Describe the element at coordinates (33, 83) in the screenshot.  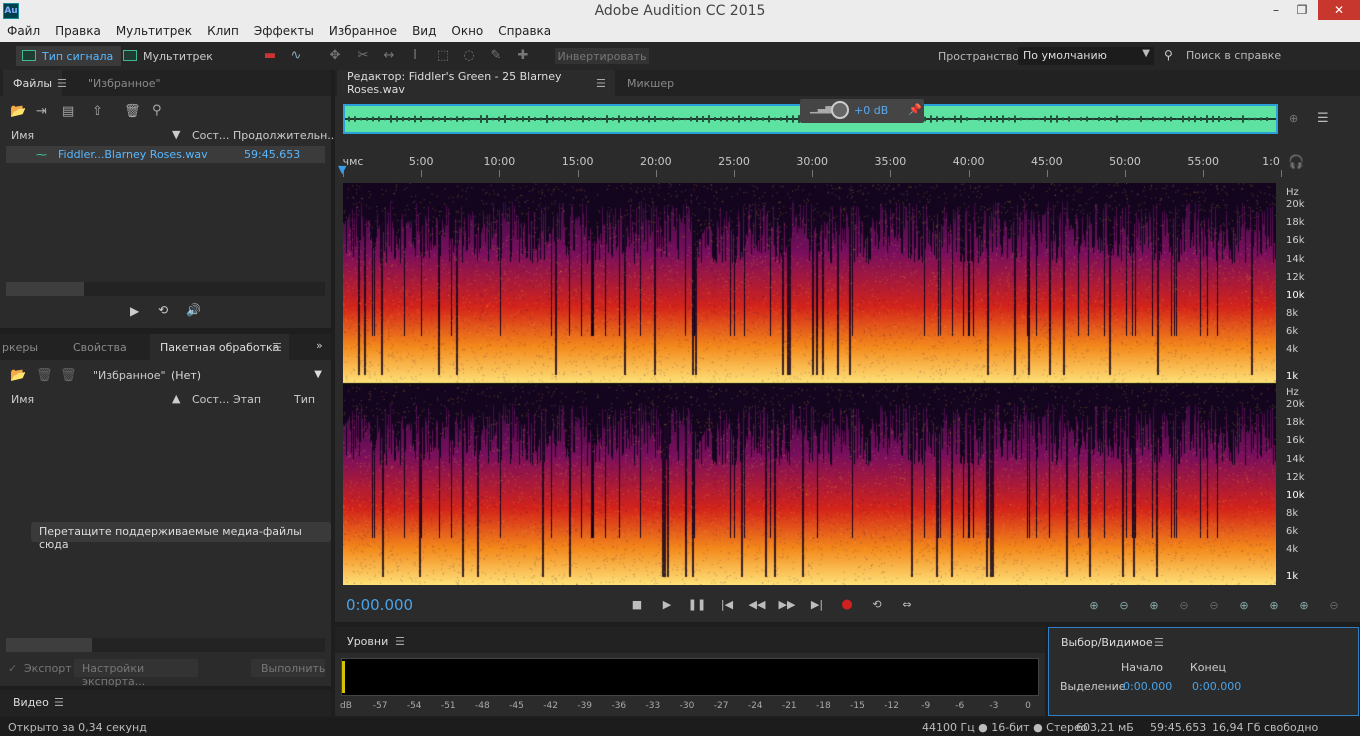
I see `tab-files: Файлы` at that location.